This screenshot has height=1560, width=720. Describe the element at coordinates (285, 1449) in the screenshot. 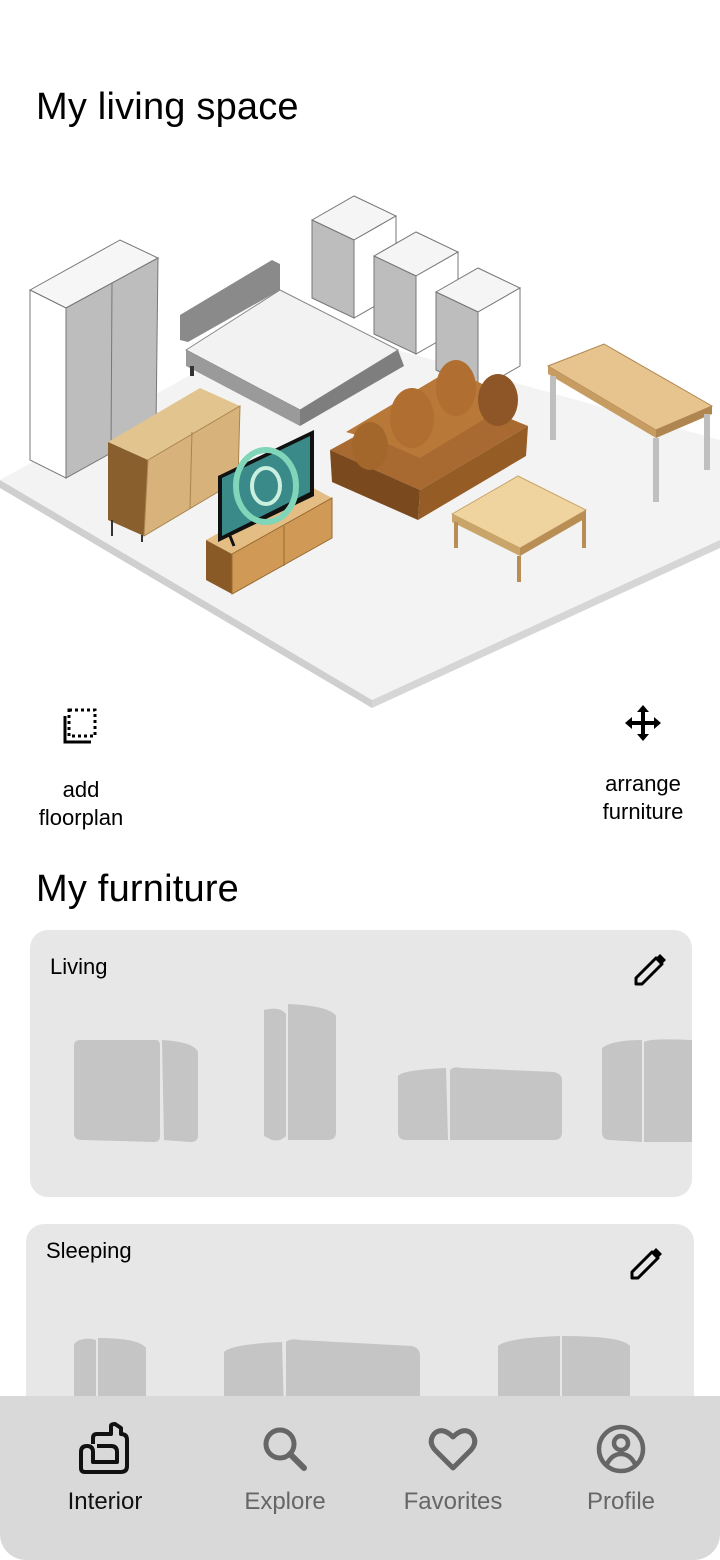

I see `search-icon` at that location.